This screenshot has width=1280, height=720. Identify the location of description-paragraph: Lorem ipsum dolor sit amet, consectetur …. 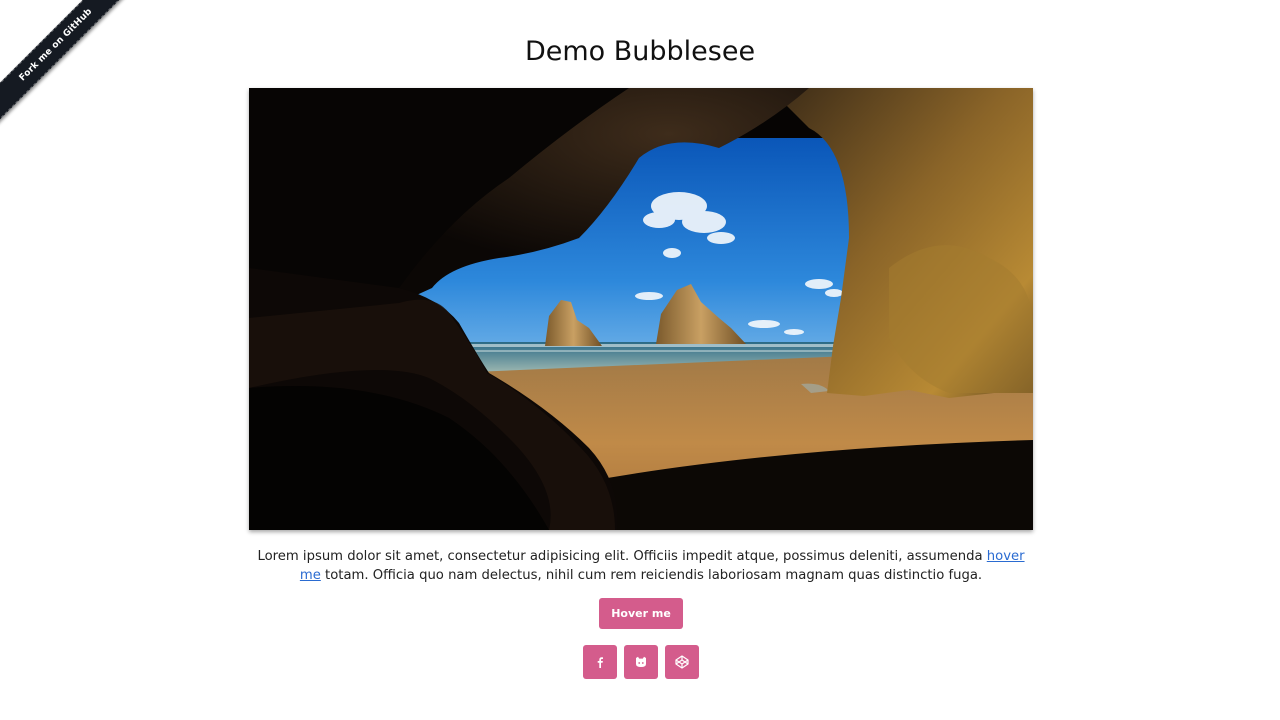
(641, 566).